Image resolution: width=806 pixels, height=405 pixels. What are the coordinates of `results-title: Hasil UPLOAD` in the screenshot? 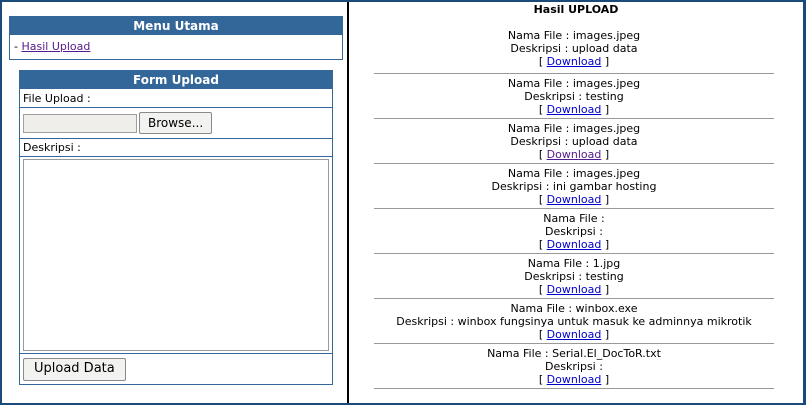 It's located at (576, 9).